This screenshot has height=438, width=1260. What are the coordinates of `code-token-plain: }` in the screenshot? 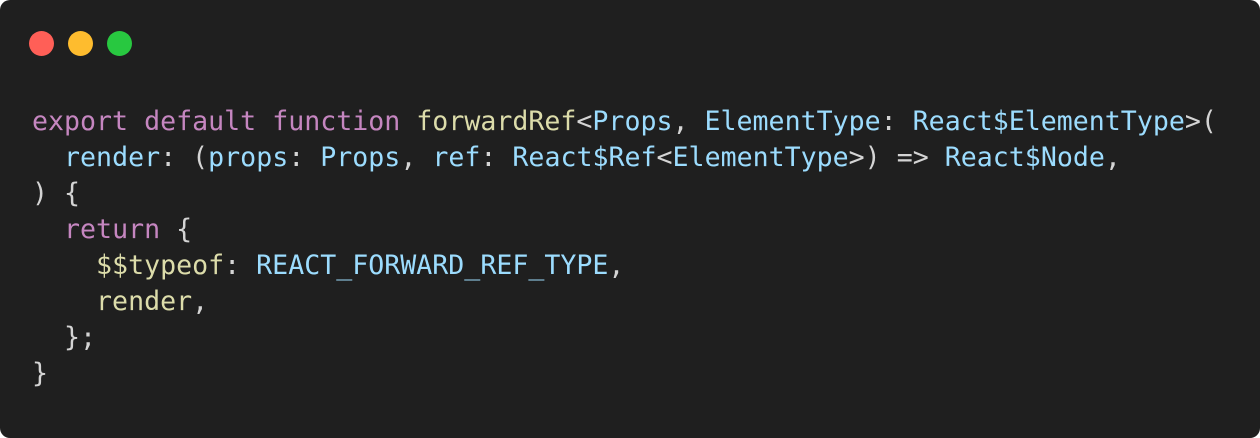 It's located at (40, 373).